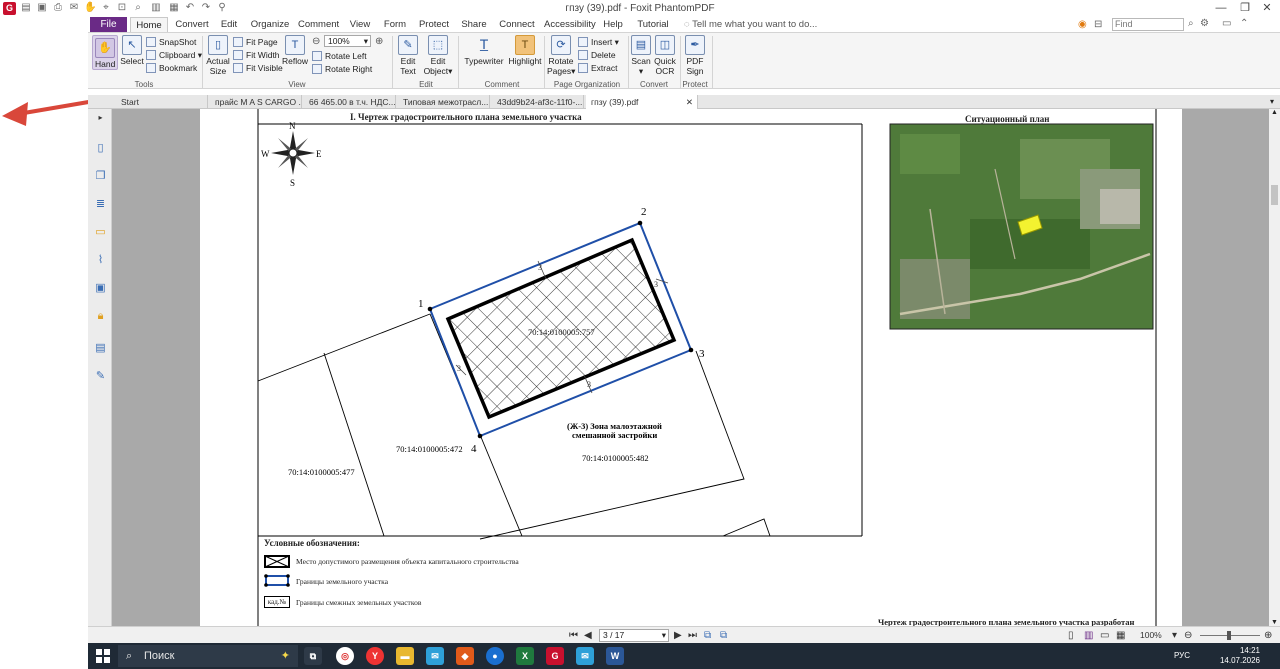  I want to click on pdf-sign-button: ✒ PDF Sign, so click(695, 55).